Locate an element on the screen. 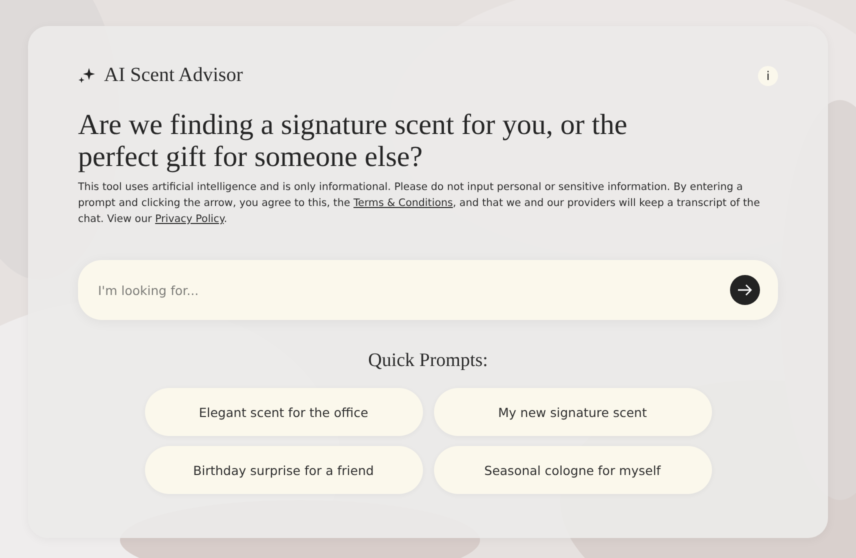 This screenshot has height=558, width=856. info-button: i is located at coordinates (768, 76).